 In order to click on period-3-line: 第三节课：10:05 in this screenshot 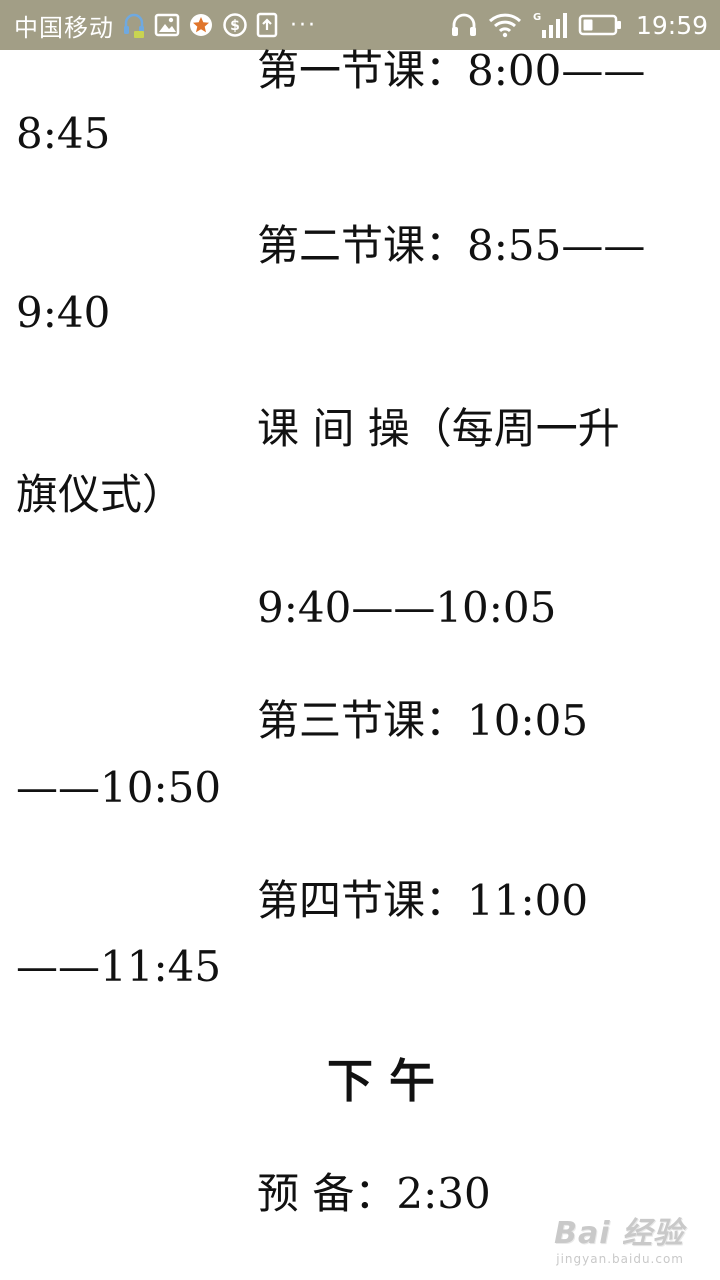, I will do `click(423, 720)`.